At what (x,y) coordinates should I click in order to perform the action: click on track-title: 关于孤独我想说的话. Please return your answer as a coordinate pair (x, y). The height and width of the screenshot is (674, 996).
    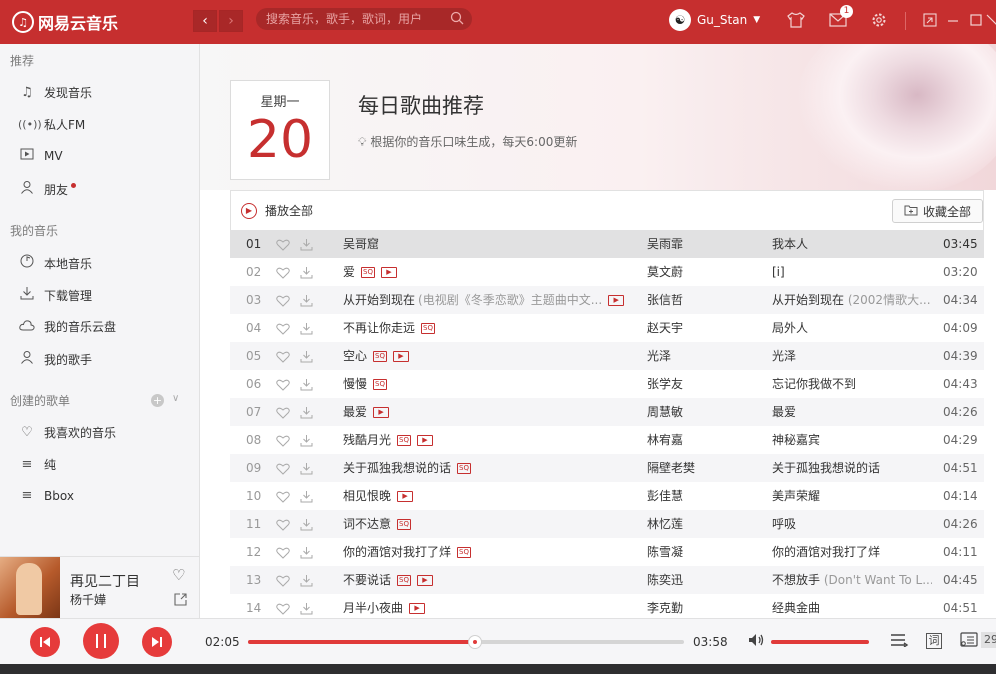
    Looking at the image, I should click on (397, 468).